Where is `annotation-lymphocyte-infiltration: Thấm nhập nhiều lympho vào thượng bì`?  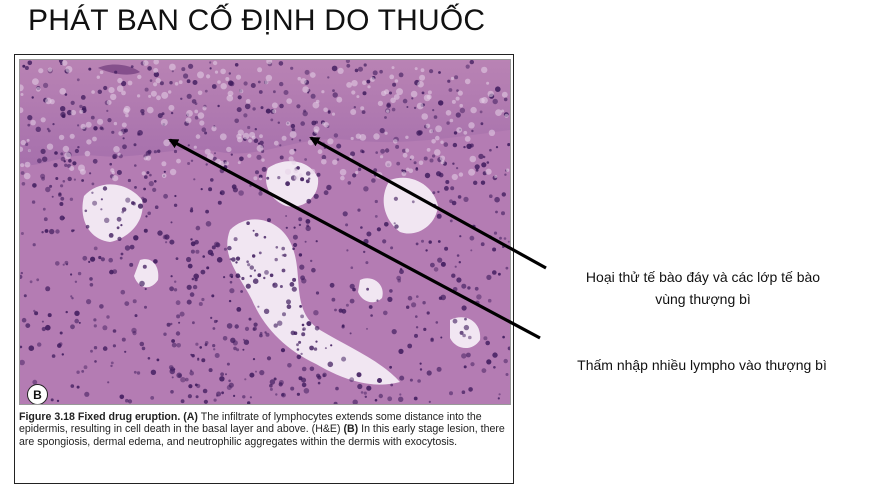
annotation-lymphocyte-infiltration: Thấm nhập nhiều lympho vào thượng bì is located at coordinates (702, 365).